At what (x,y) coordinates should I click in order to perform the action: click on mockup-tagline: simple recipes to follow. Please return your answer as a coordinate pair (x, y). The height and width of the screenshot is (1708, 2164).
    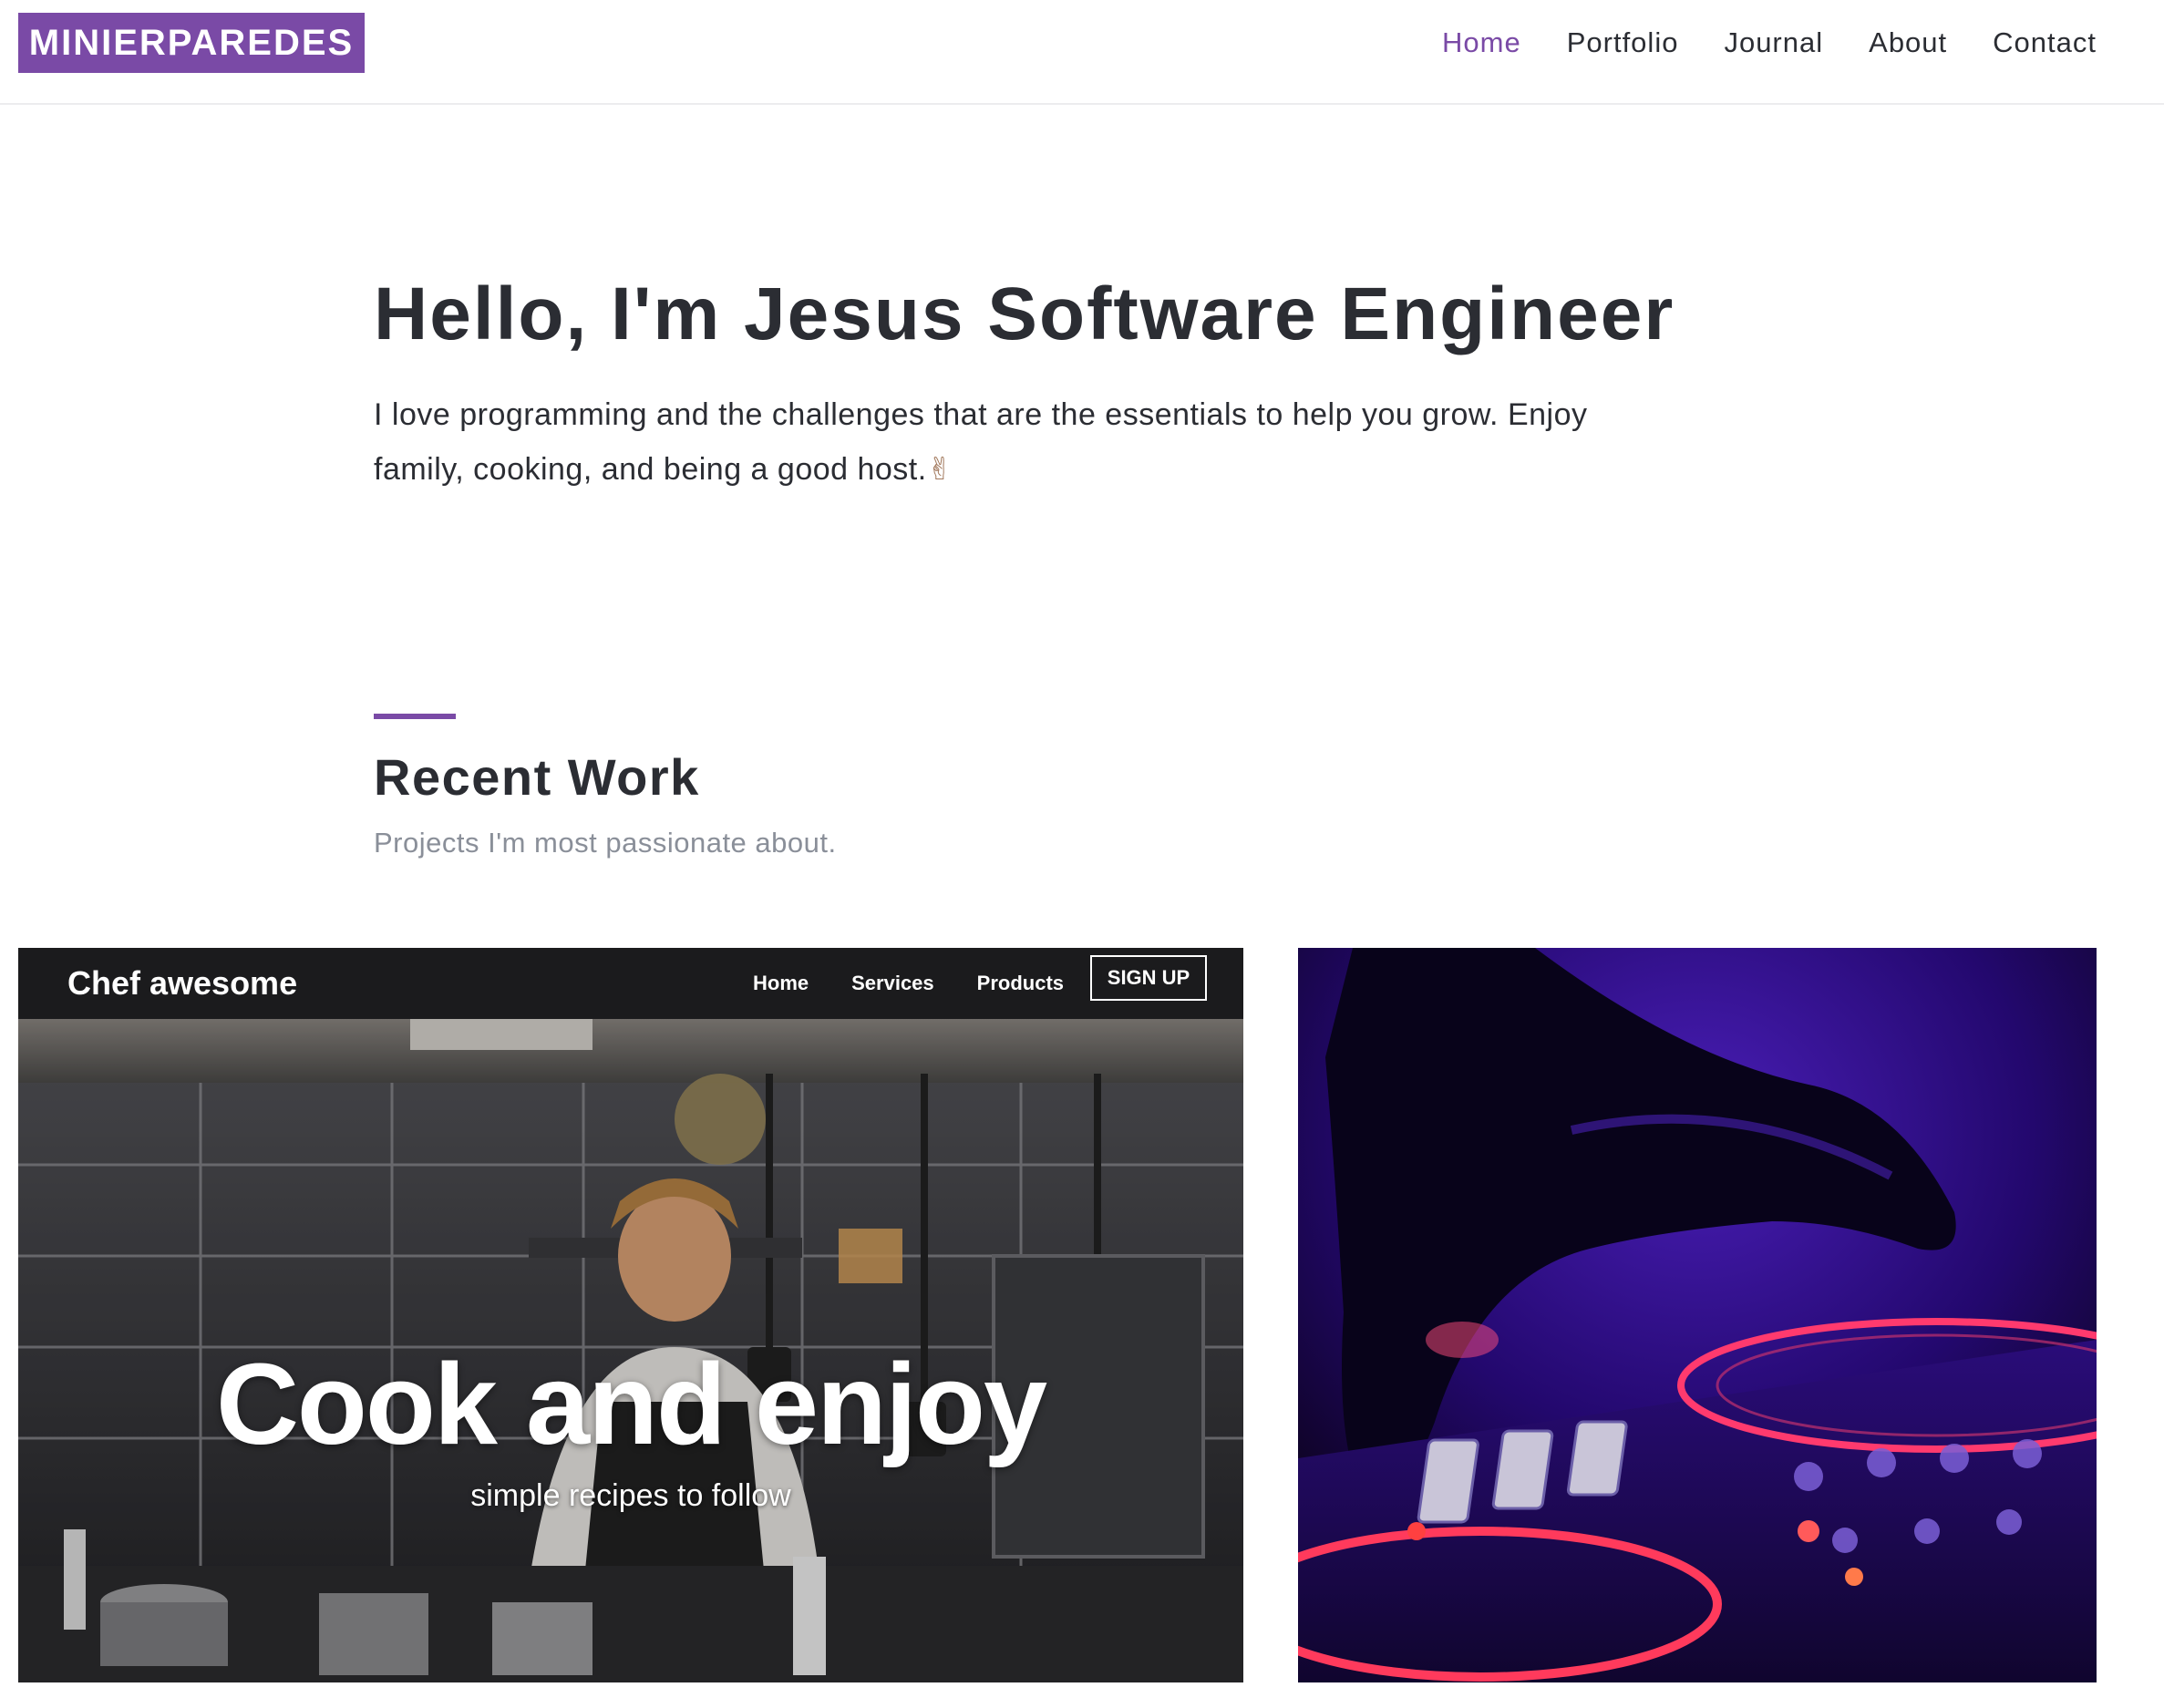
    Looking at the image, I should click on (630, 1495).